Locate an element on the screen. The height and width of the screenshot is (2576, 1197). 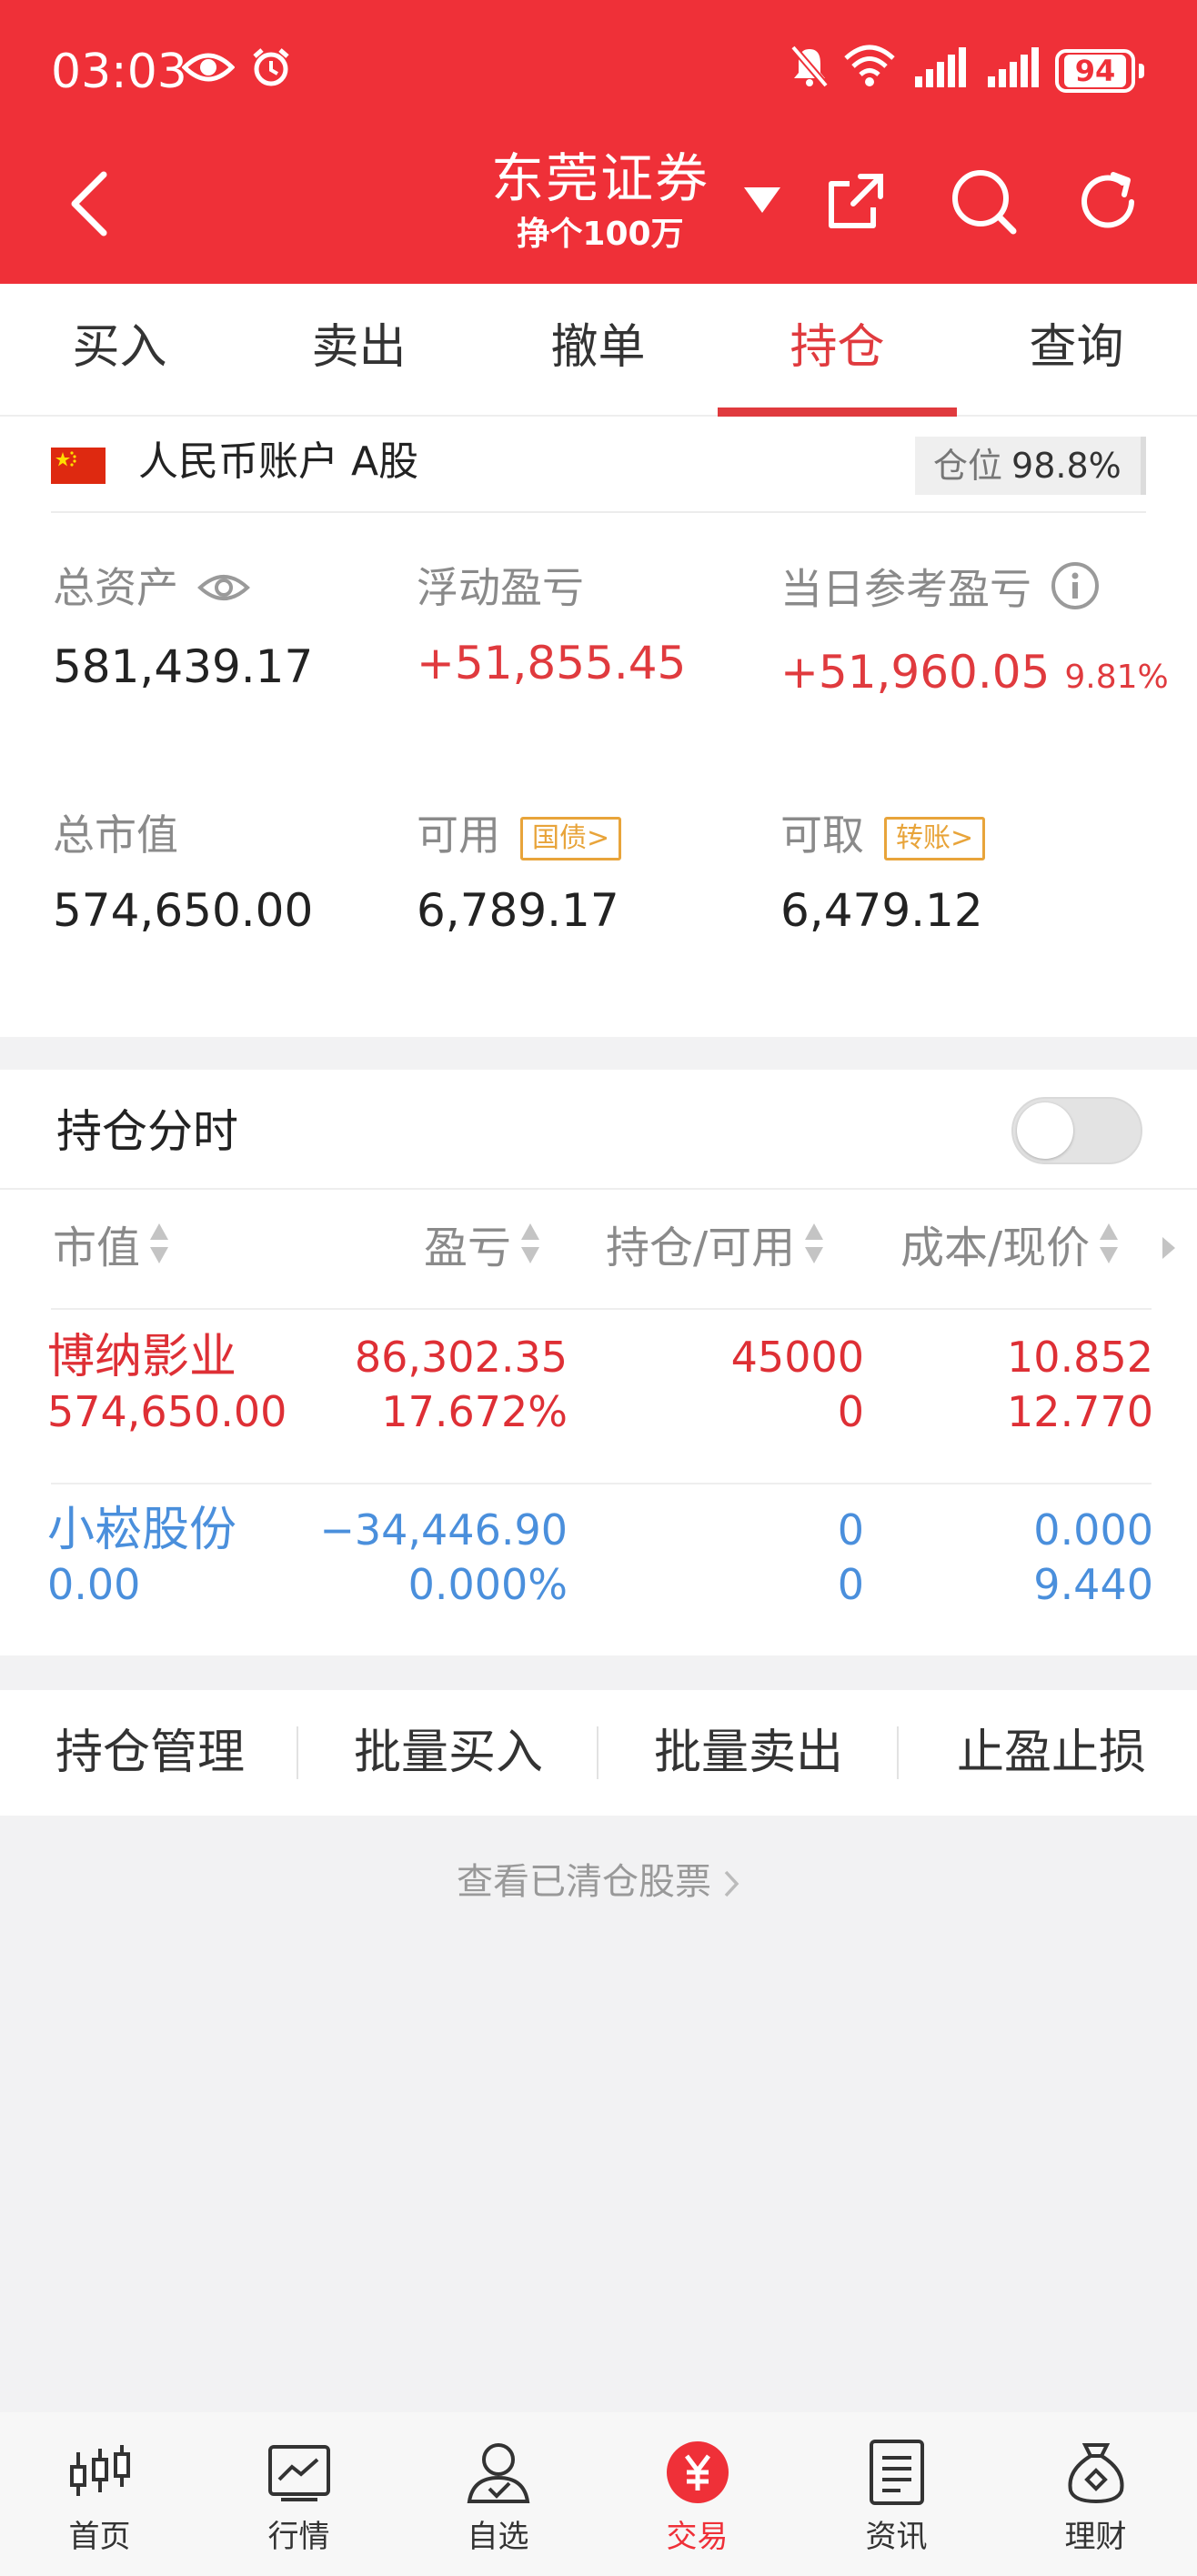
trade-tabs: 买入 卖出 撤单 持仓 查询 is located at coordinates (598, 350).